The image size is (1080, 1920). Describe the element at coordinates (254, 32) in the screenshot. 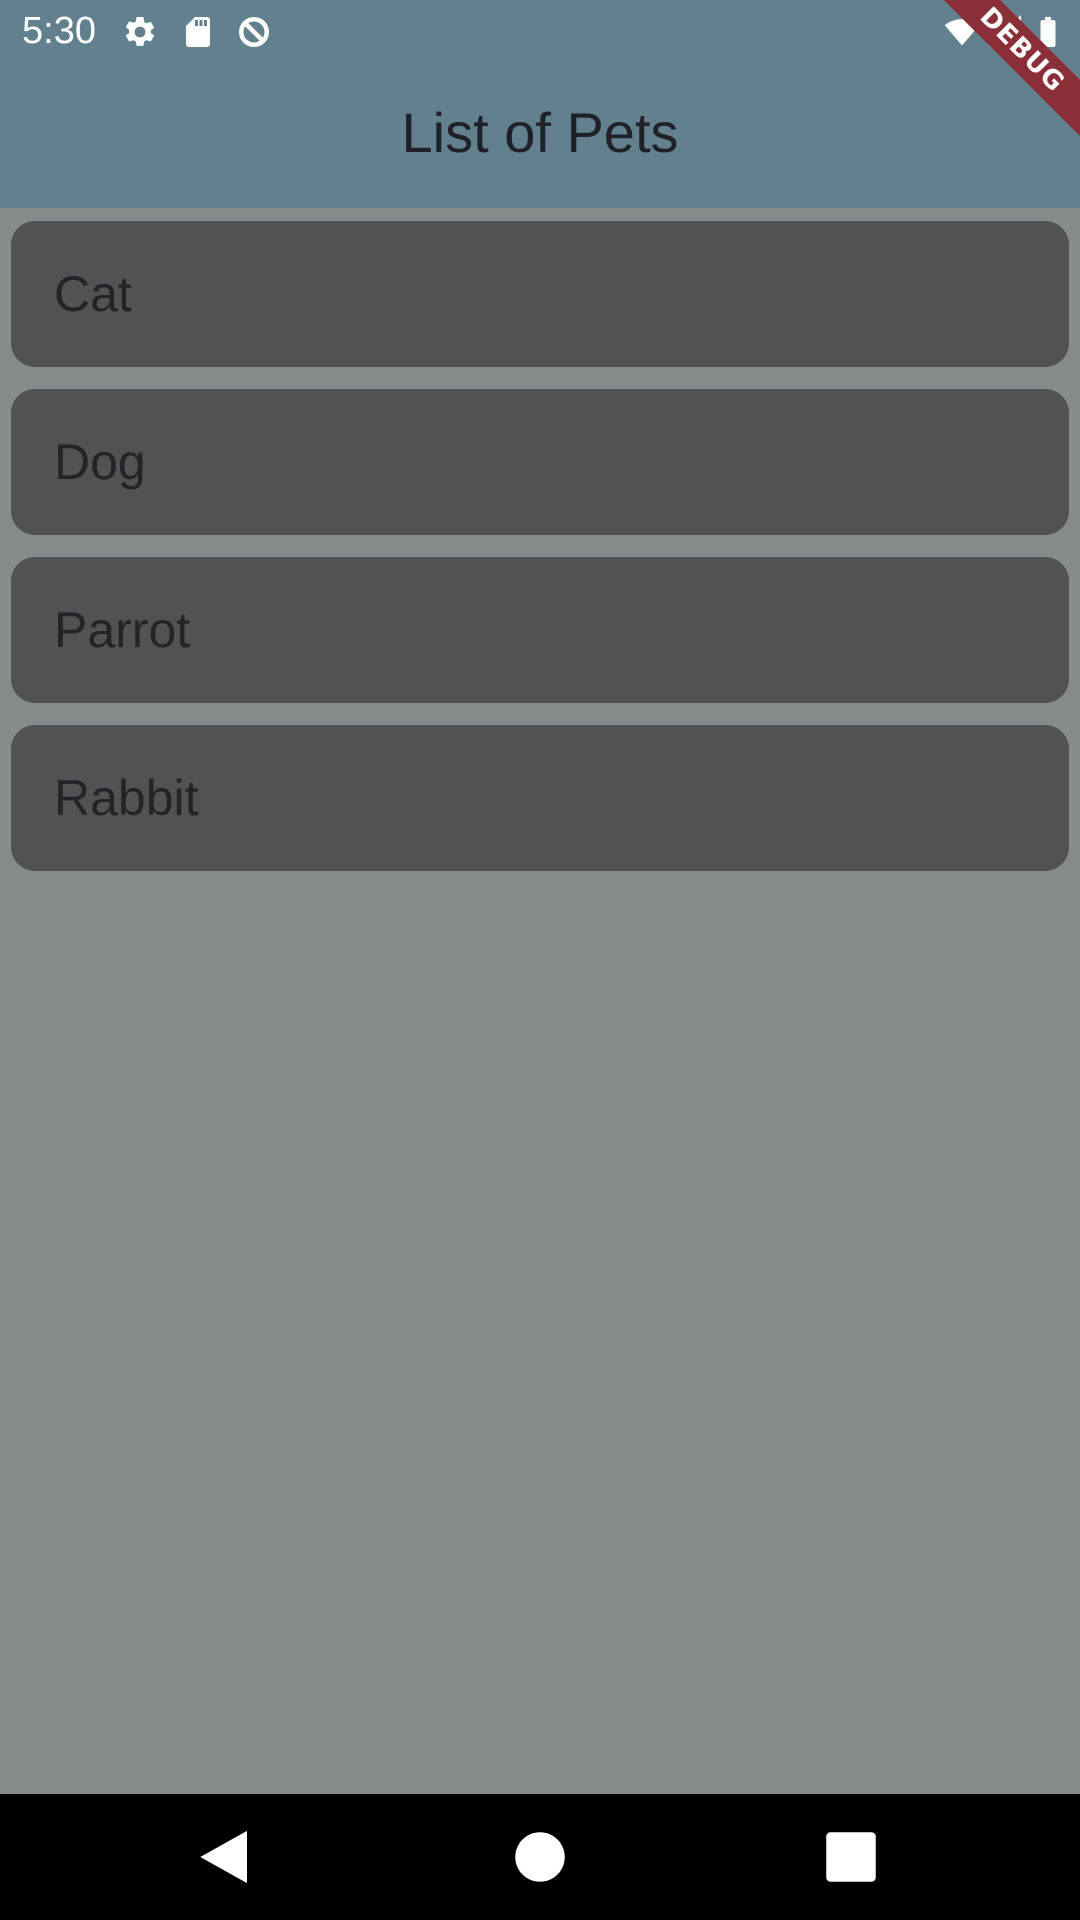

I see `data-saver-icon` at that location.